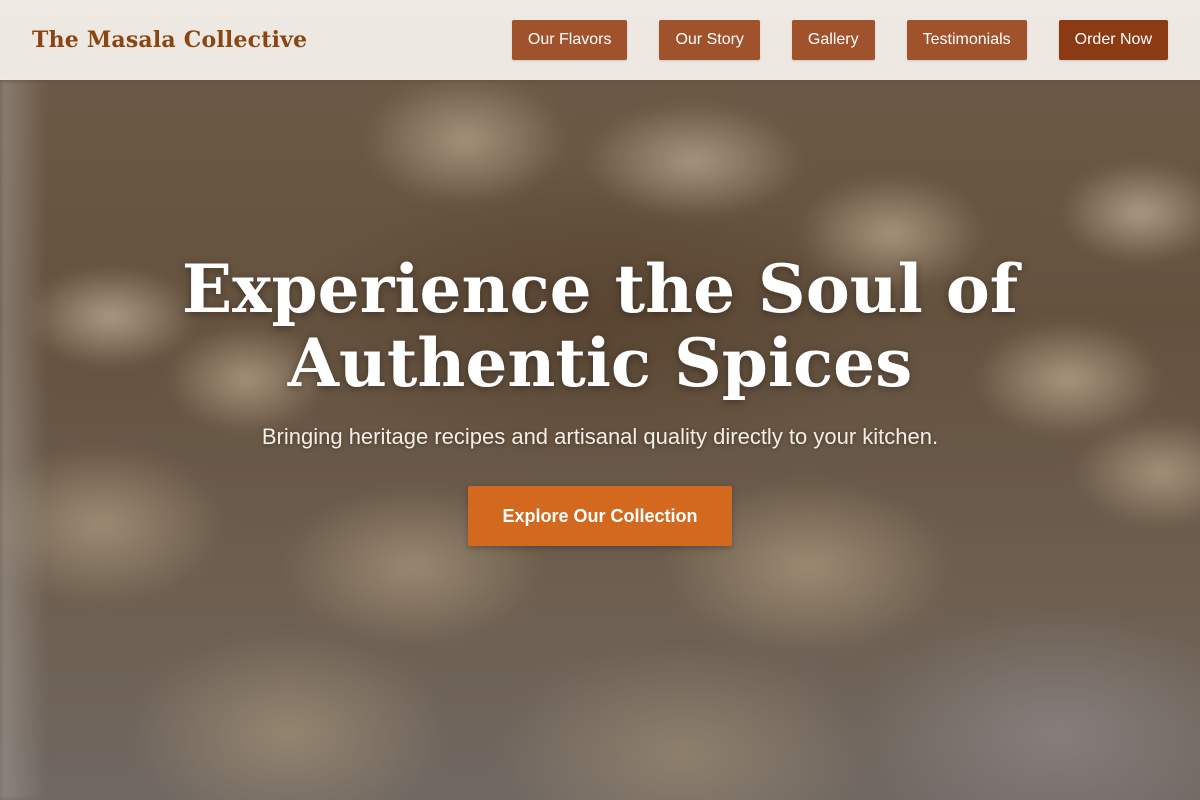 The image size is (1200, 800). I want to click on nav-gallery-button: Gallery, so click(833, 40).